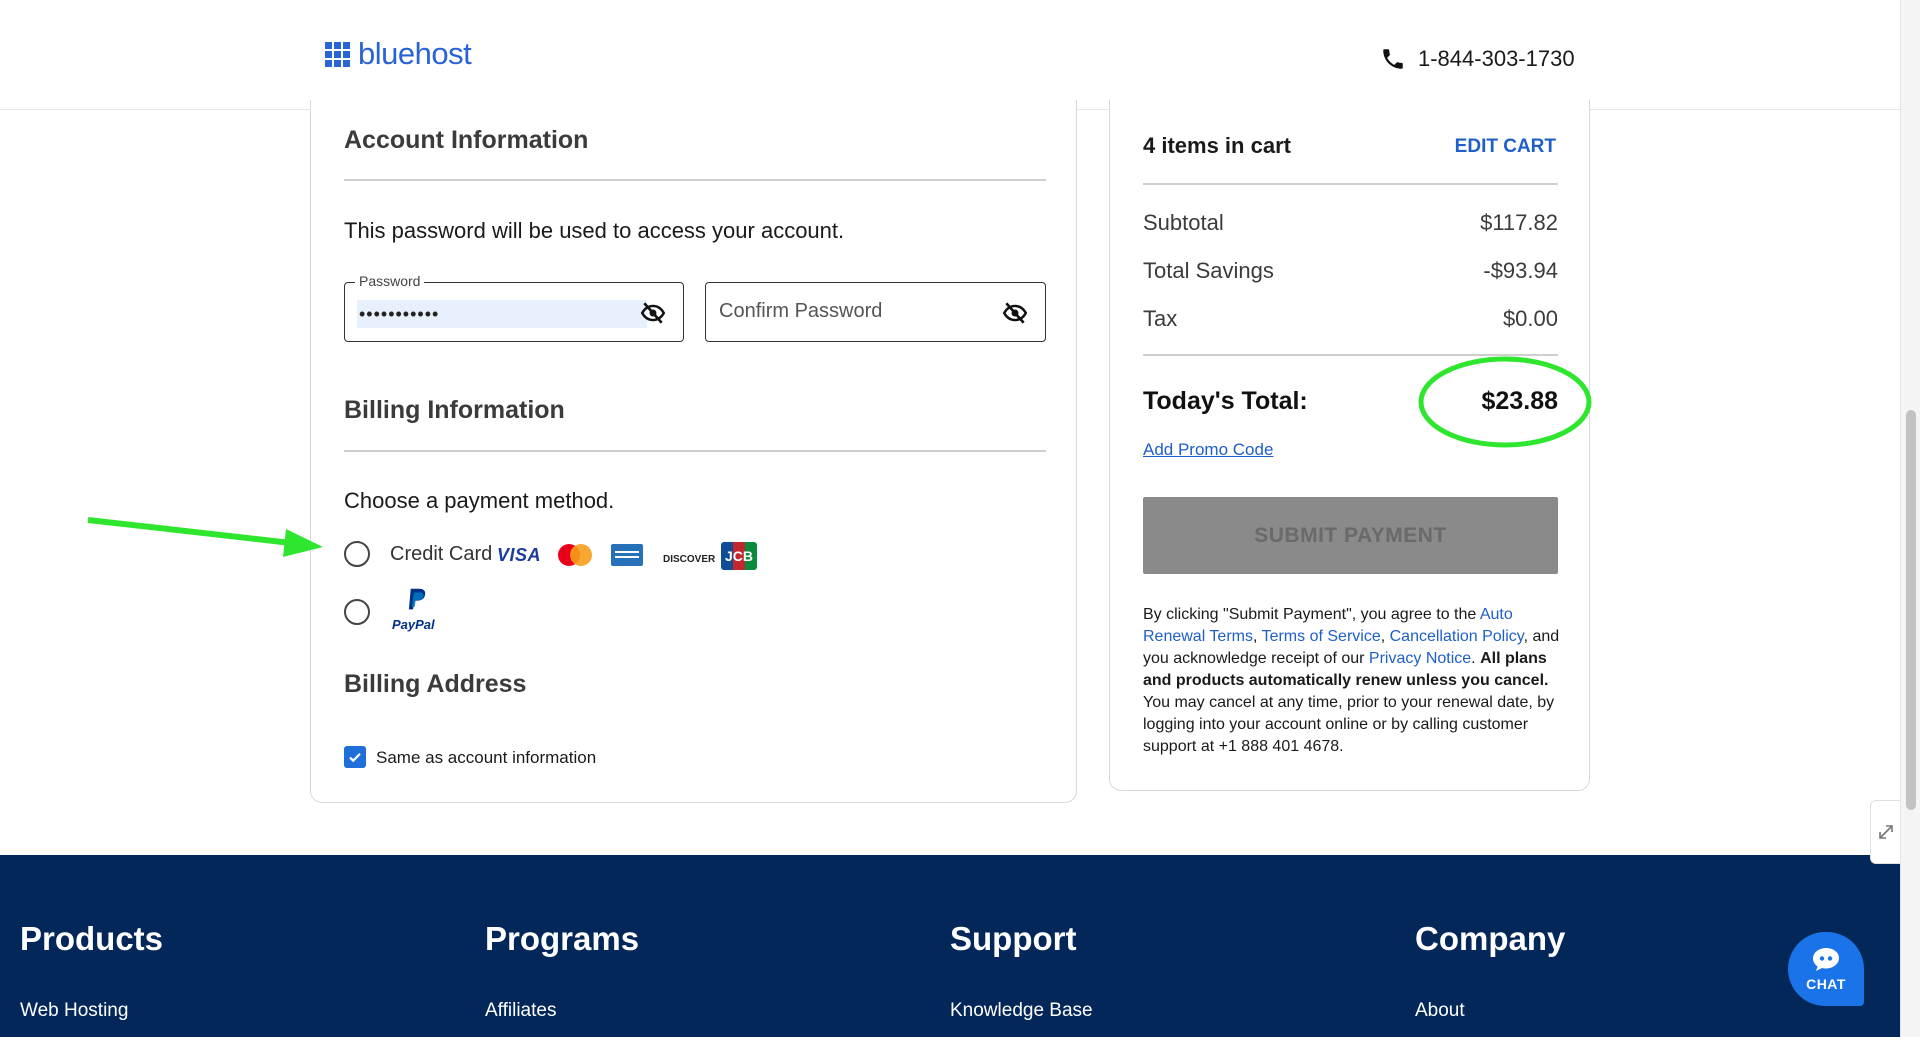 The width and height of the screenshot is (1920, 1037). I want to click on same-address-label: Same as account information, so click(486, 758).